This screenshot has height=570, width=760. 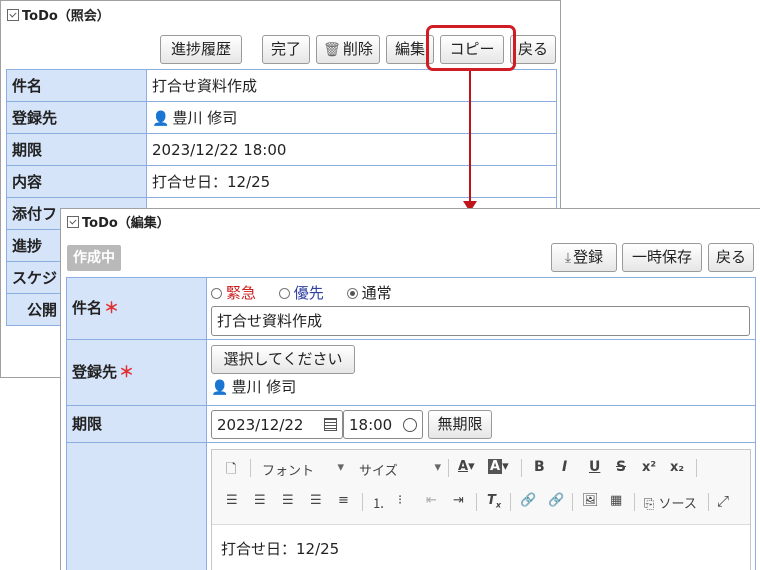 I want to click on align-right-icon: ☰, so click(x=288, y=500).